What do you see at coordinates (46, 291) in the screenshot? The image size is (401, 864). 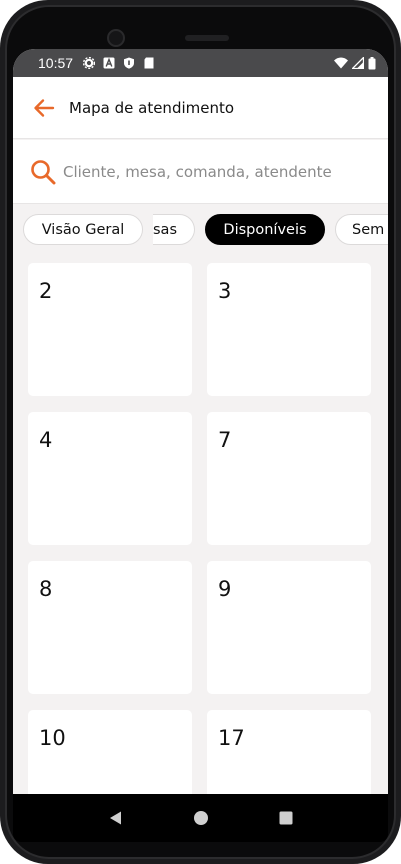 I see `table-number: 2` at bounding box center [46, 291].